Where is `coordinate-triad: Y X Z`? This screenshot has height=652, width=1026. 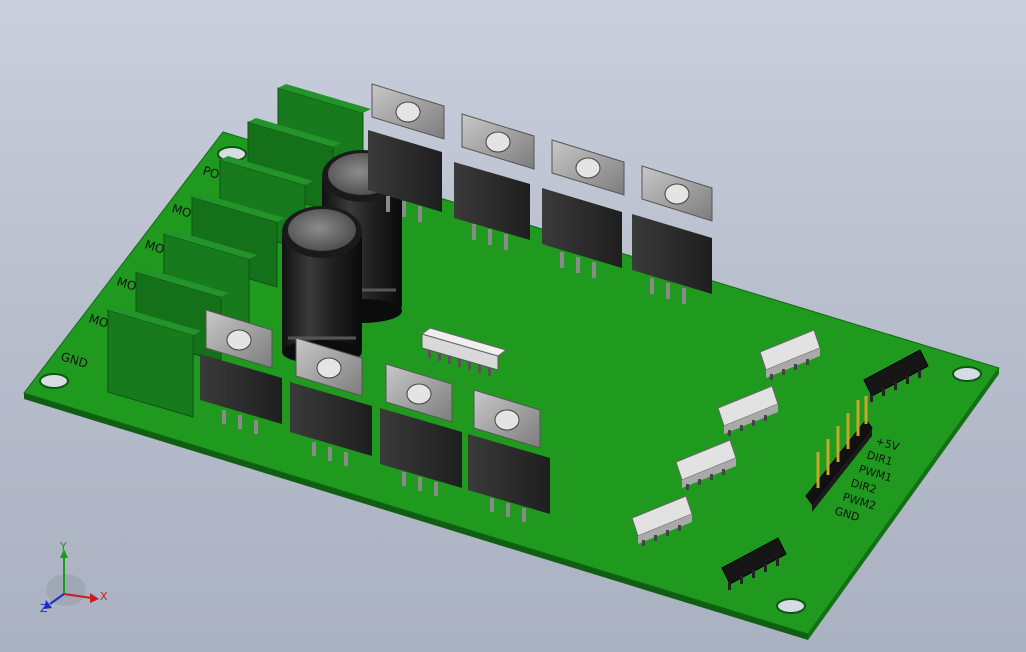
coordinate-triad: Y X Z is located at coordinates (74, 577).